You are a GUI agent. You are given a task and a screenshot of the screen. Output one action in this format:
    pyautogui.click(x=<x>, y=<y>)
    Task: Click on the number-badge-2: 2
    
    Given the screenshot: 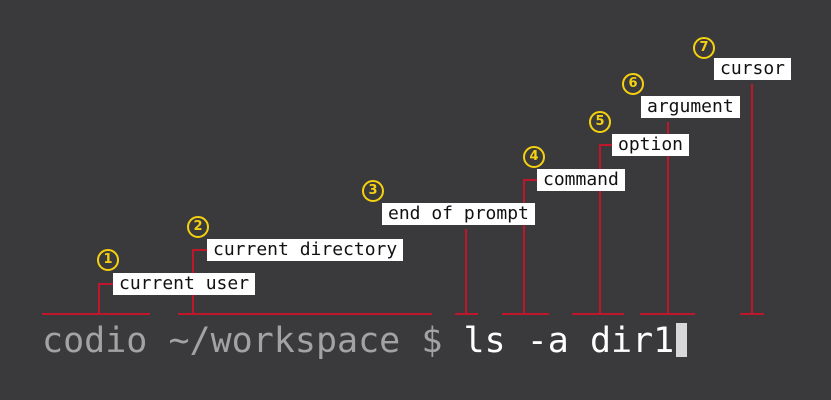 What is the action you would take?
    pyautogui.click(x=198, y=227)
    